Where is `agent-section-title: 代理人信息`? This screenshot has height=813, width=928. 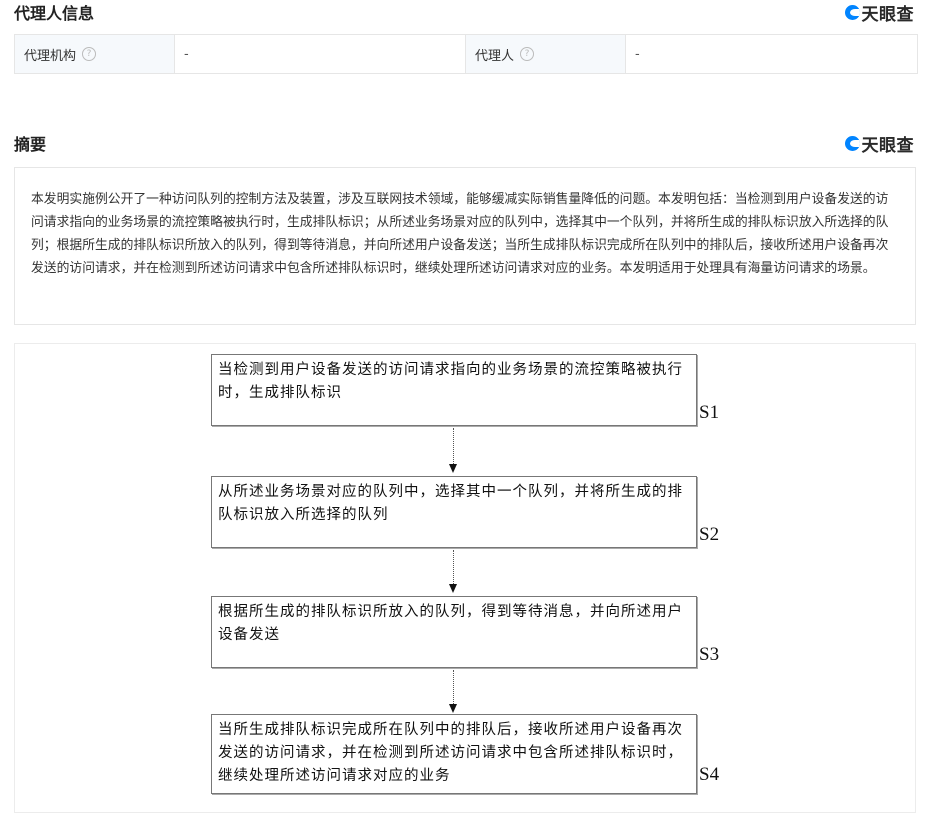
agent-section-title: 代理人信息 is located at coordinates (54, 13).